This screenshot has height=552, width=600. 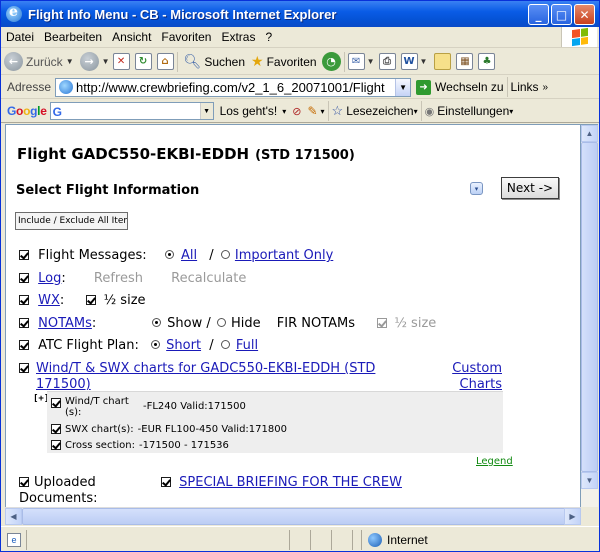 What do you see at coordinates (225, 344) in the screenshot?
I see `atc-full-radio` at bounding box center [225, 344].